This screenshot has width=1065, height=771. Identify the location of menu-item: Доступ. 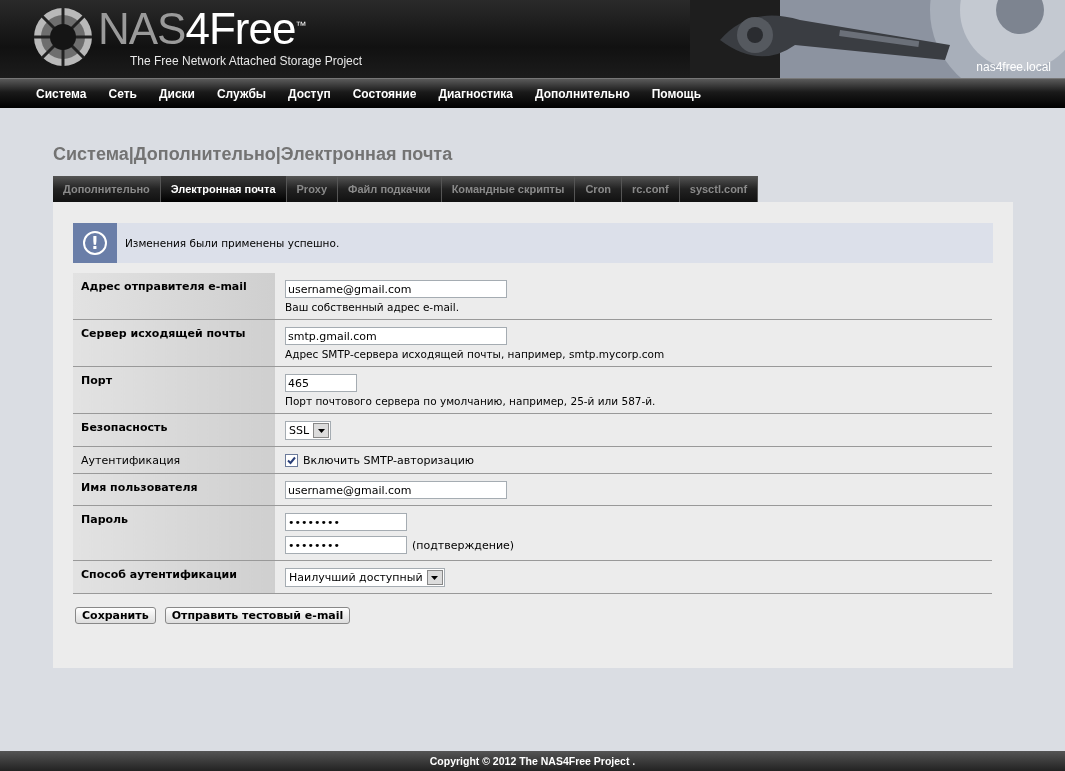
(309, 93).